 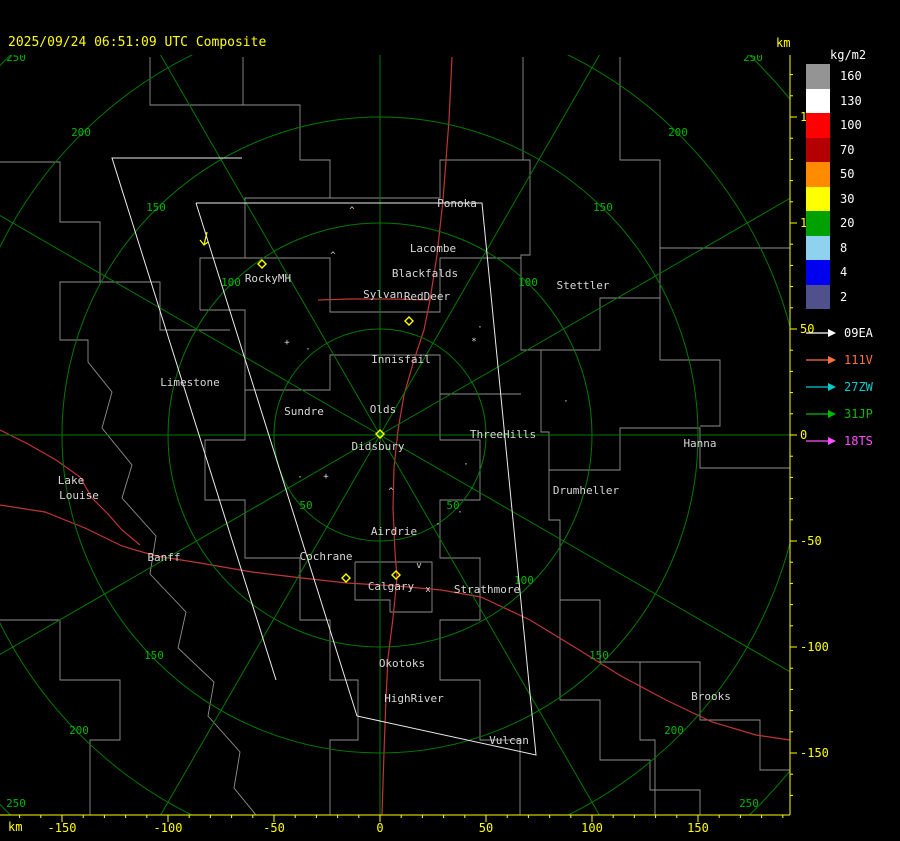 I want to click on colorbar-value: 100, so click(x=851, y=125).